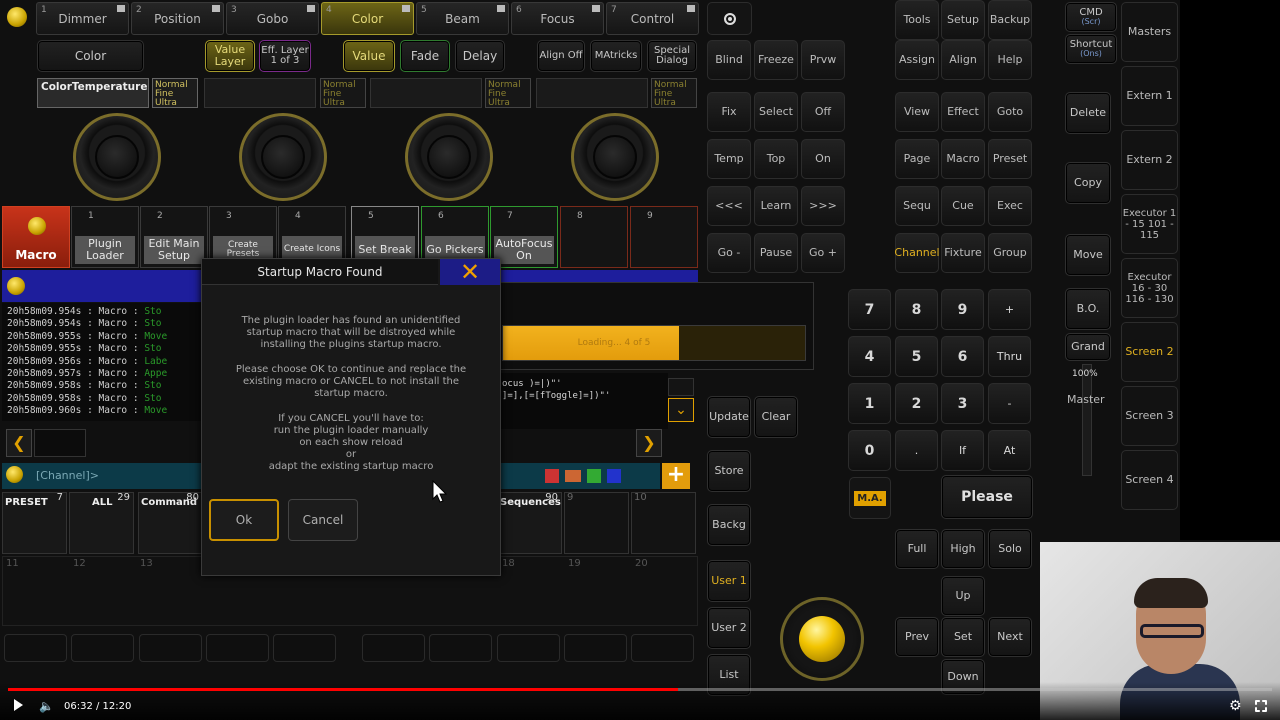  I want to click on numpad-key-7: 7, so click(869, 309).